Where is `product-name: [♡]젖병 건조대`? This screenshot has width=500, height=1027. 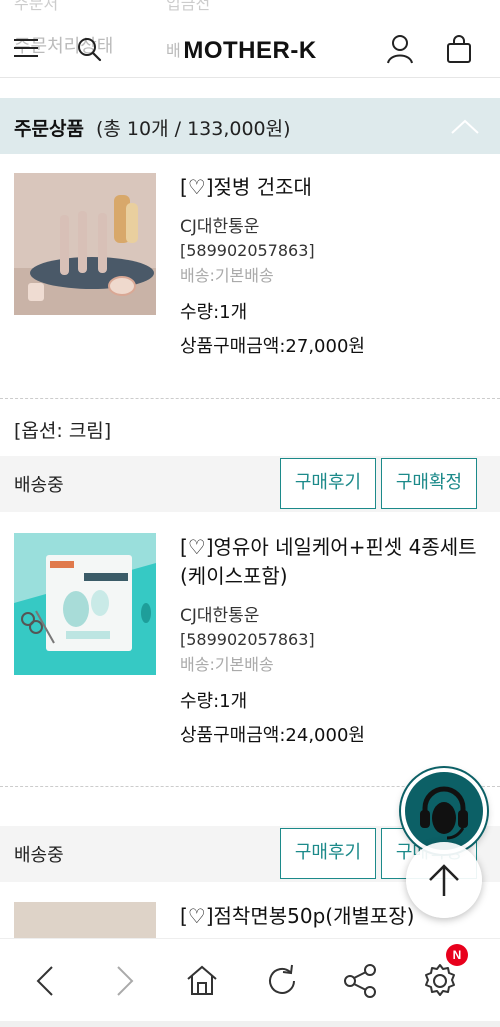
product-name: [♡]젖병 건조대 is located at coordinates (335, 187).